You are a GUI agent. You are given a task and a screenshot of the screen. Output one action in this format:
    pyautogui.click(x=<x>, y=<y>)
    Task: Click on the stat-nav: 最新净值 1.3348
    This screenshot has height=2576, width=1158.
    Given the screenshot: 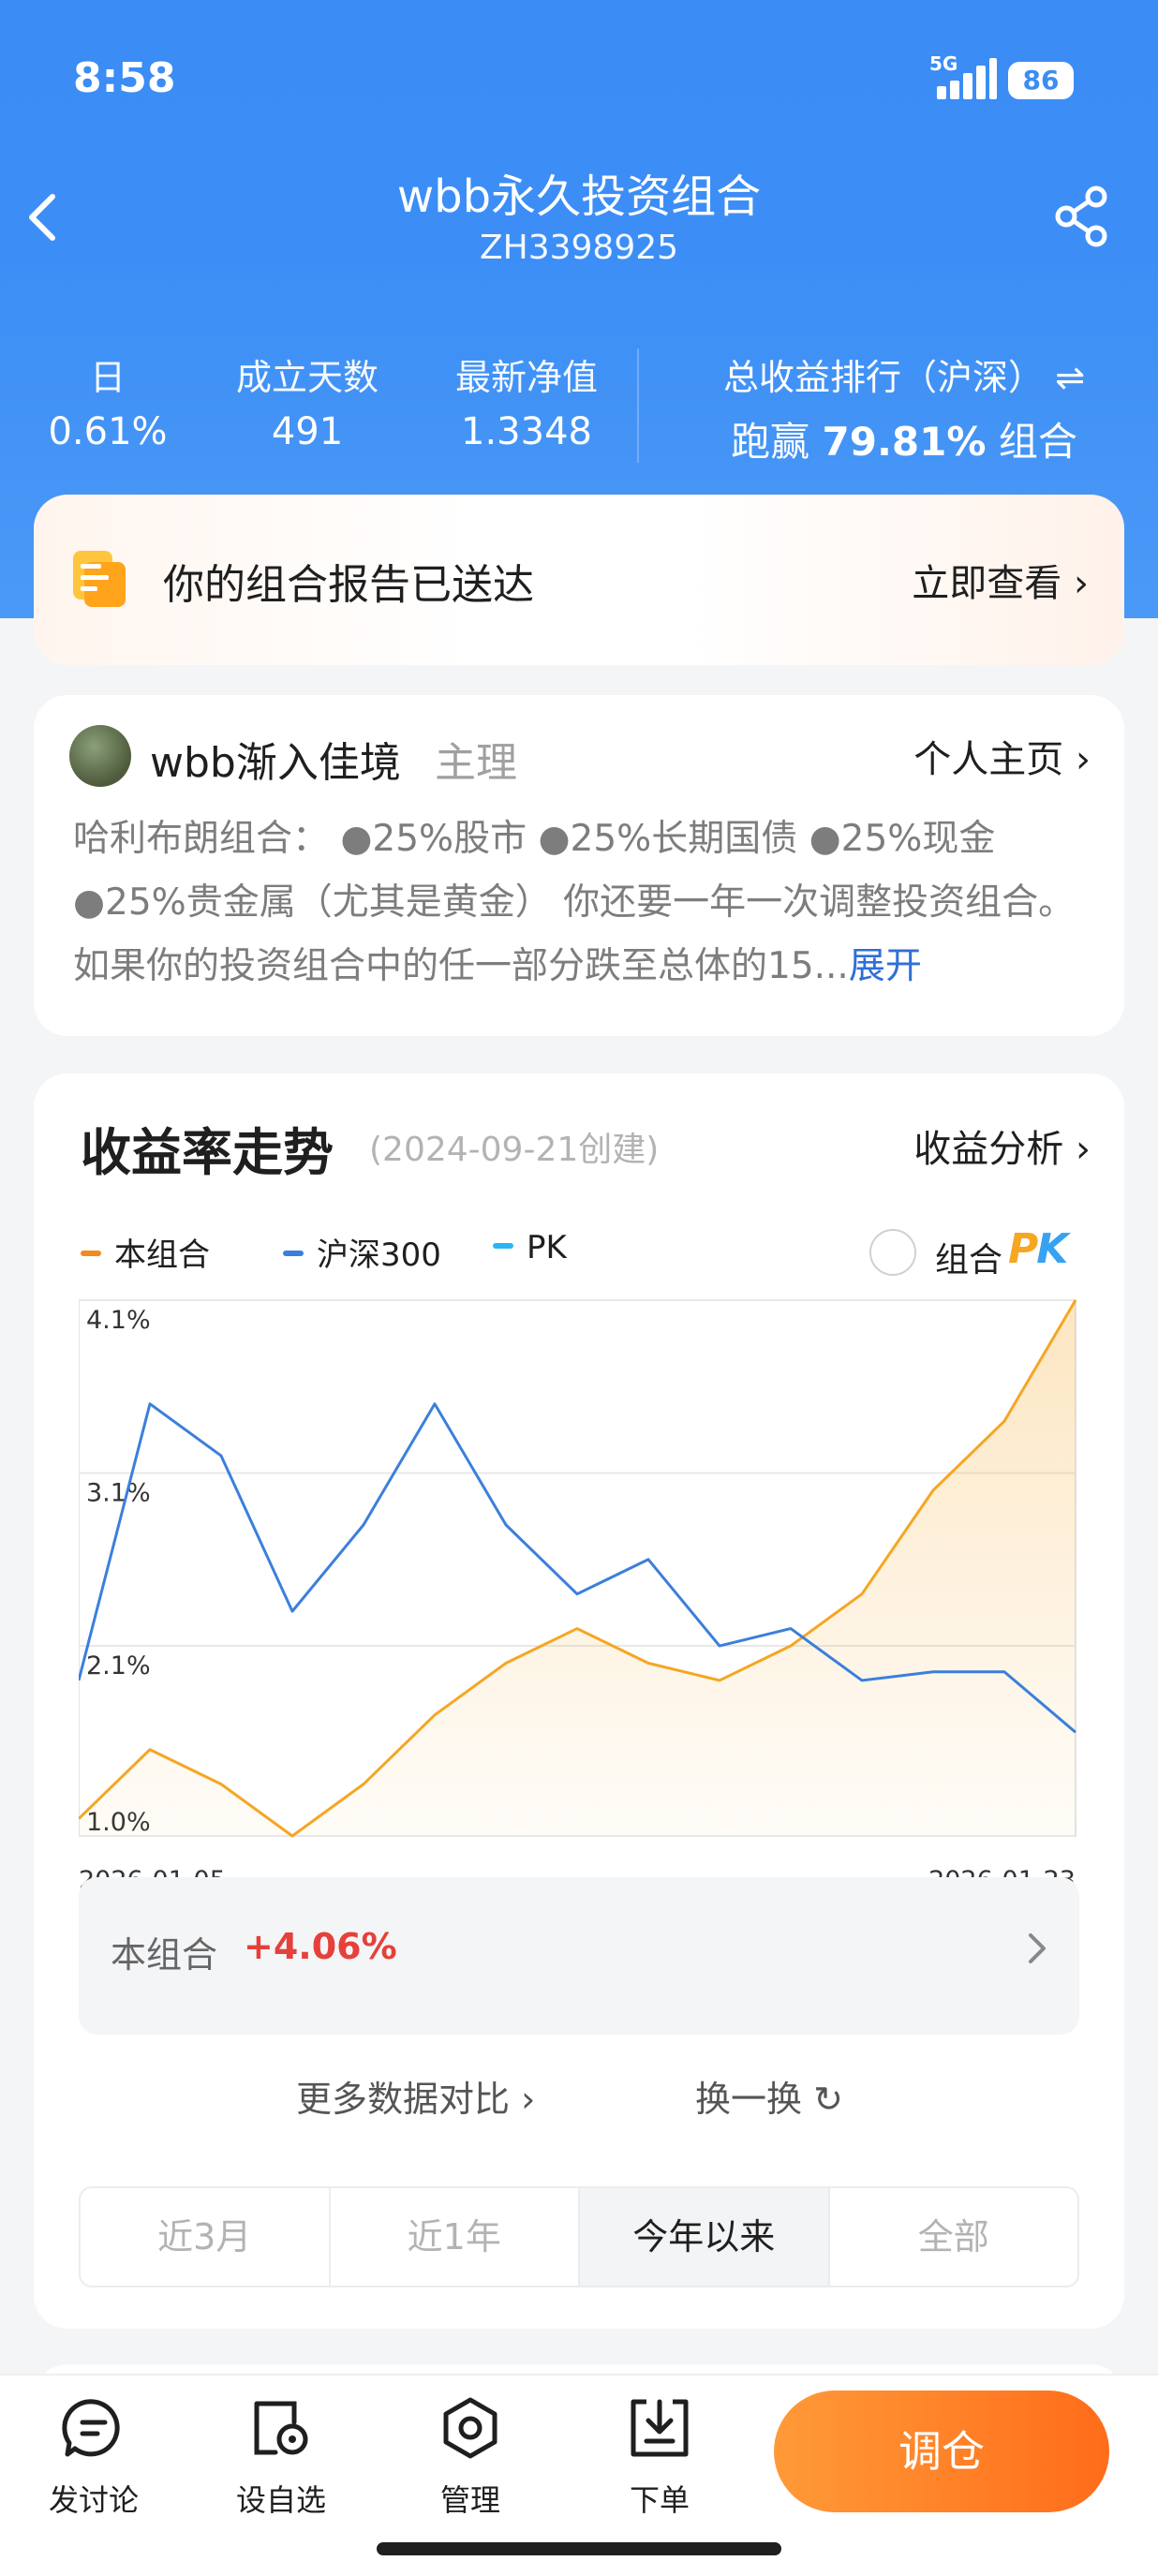 What is the action you would take?
    pyautogui.click(x=526, y=401)
    